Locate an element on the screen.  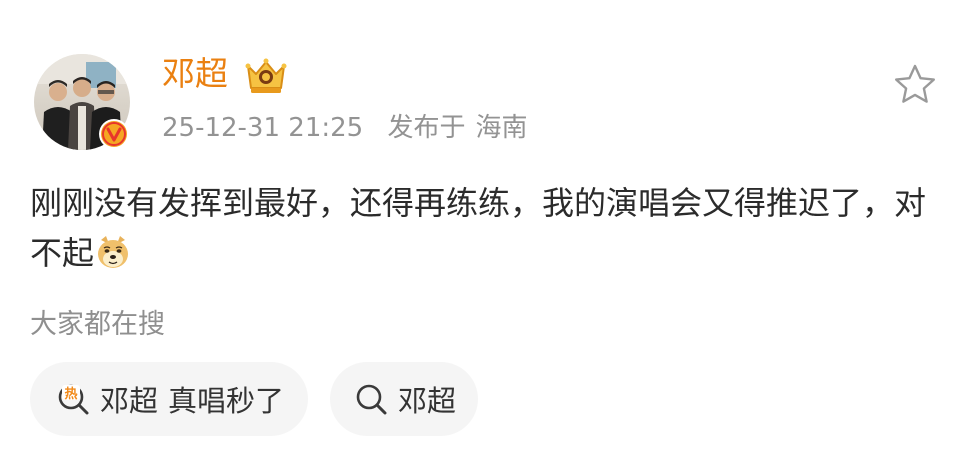
author-name: 邓超 is located at coordinates (195, 74).